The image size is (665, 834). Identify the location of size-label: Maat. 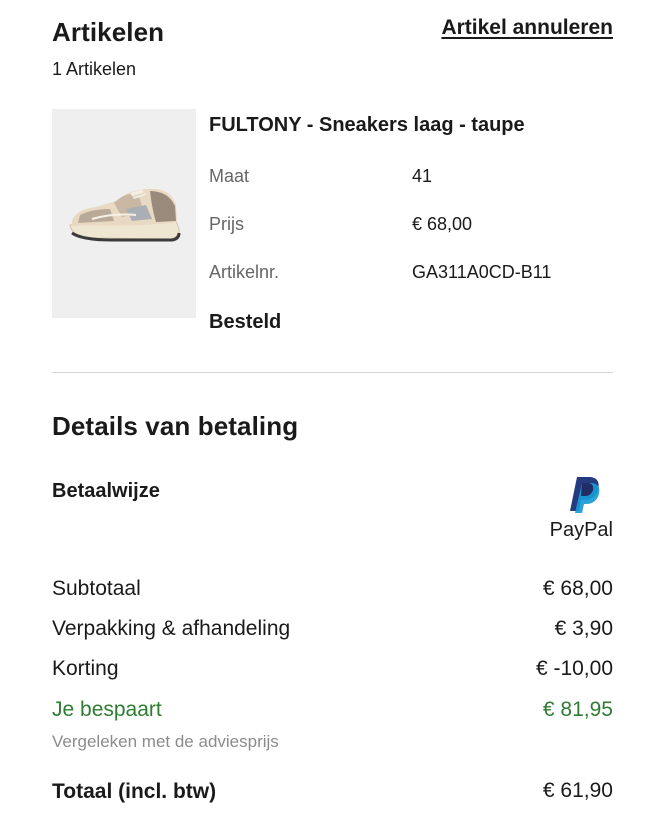
(229, 176).